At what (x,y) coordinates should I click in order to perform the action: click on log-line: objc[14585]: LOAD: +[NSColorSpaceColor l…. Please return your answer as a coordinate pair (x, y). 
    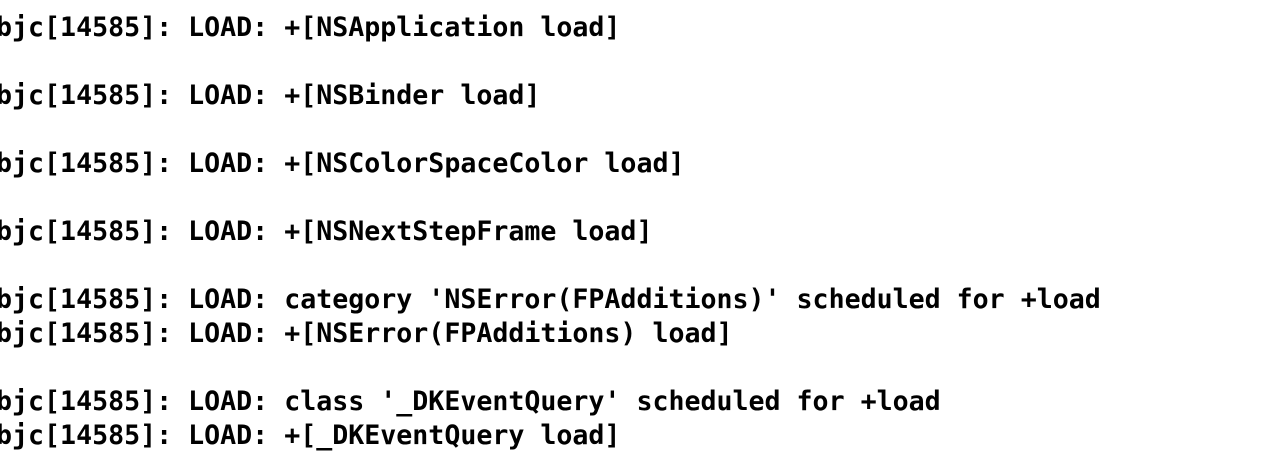
    Looking at the image, I should click on (342, 163).